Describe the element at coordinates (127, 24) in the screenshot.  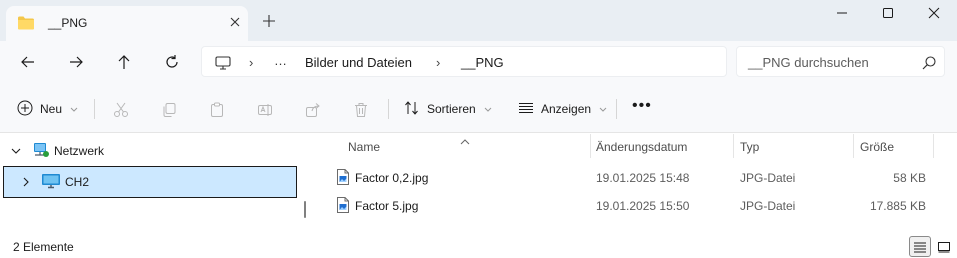
I see `tab-active: __PNG` at that location.